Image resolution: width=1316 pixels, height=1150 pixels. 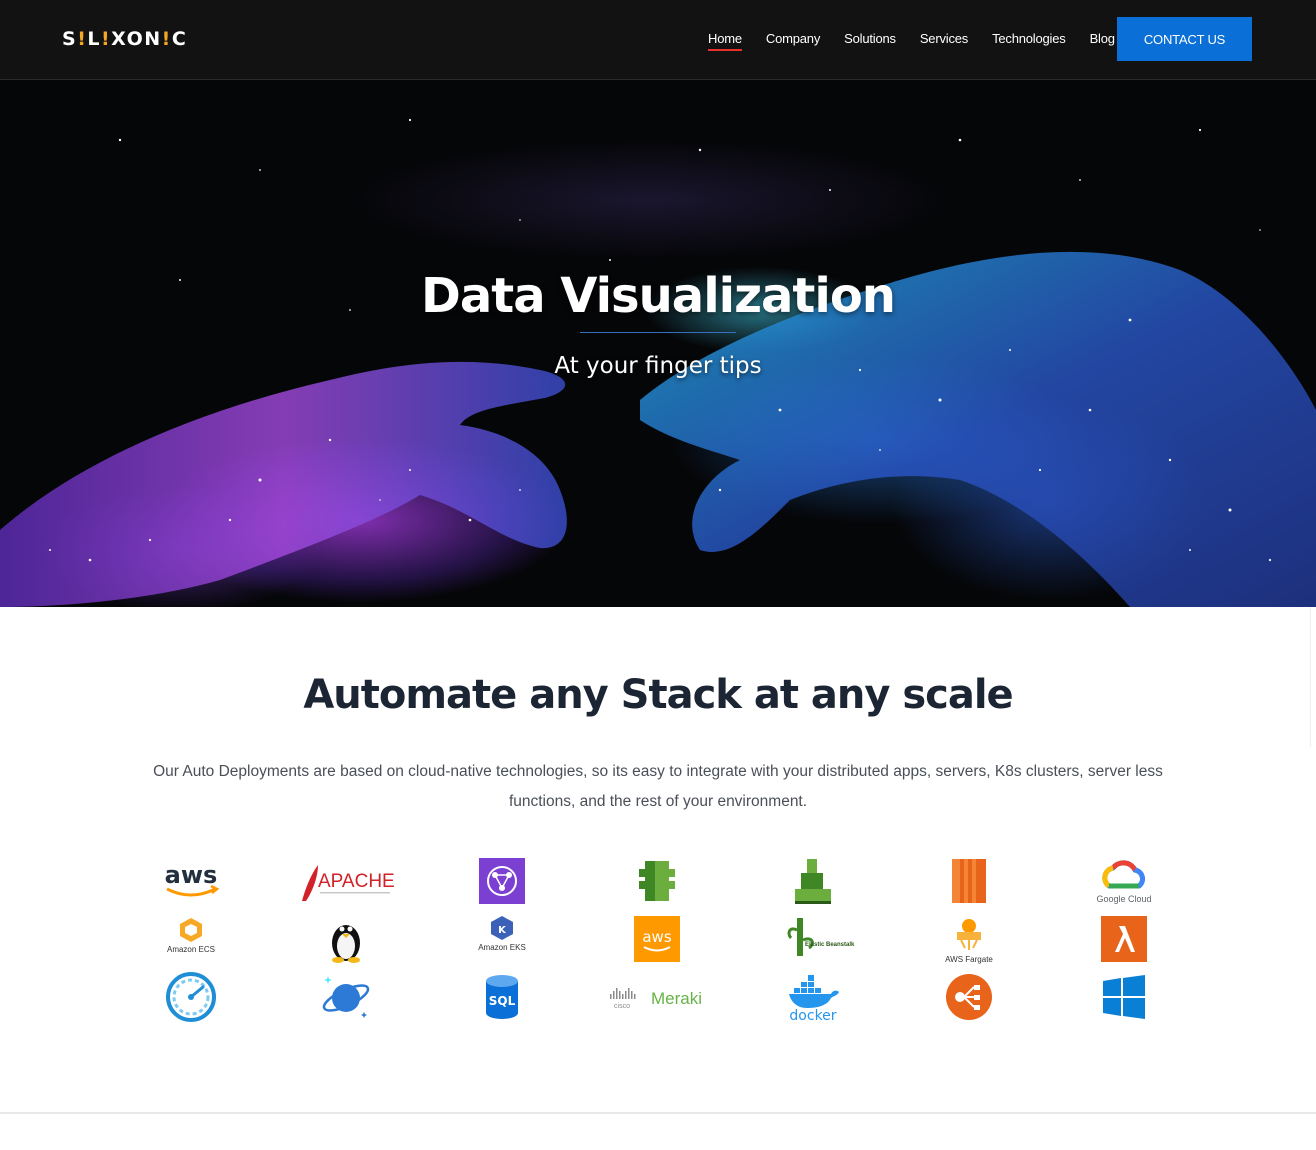 I want to click on hero-divider, so click(x=658, y=332).